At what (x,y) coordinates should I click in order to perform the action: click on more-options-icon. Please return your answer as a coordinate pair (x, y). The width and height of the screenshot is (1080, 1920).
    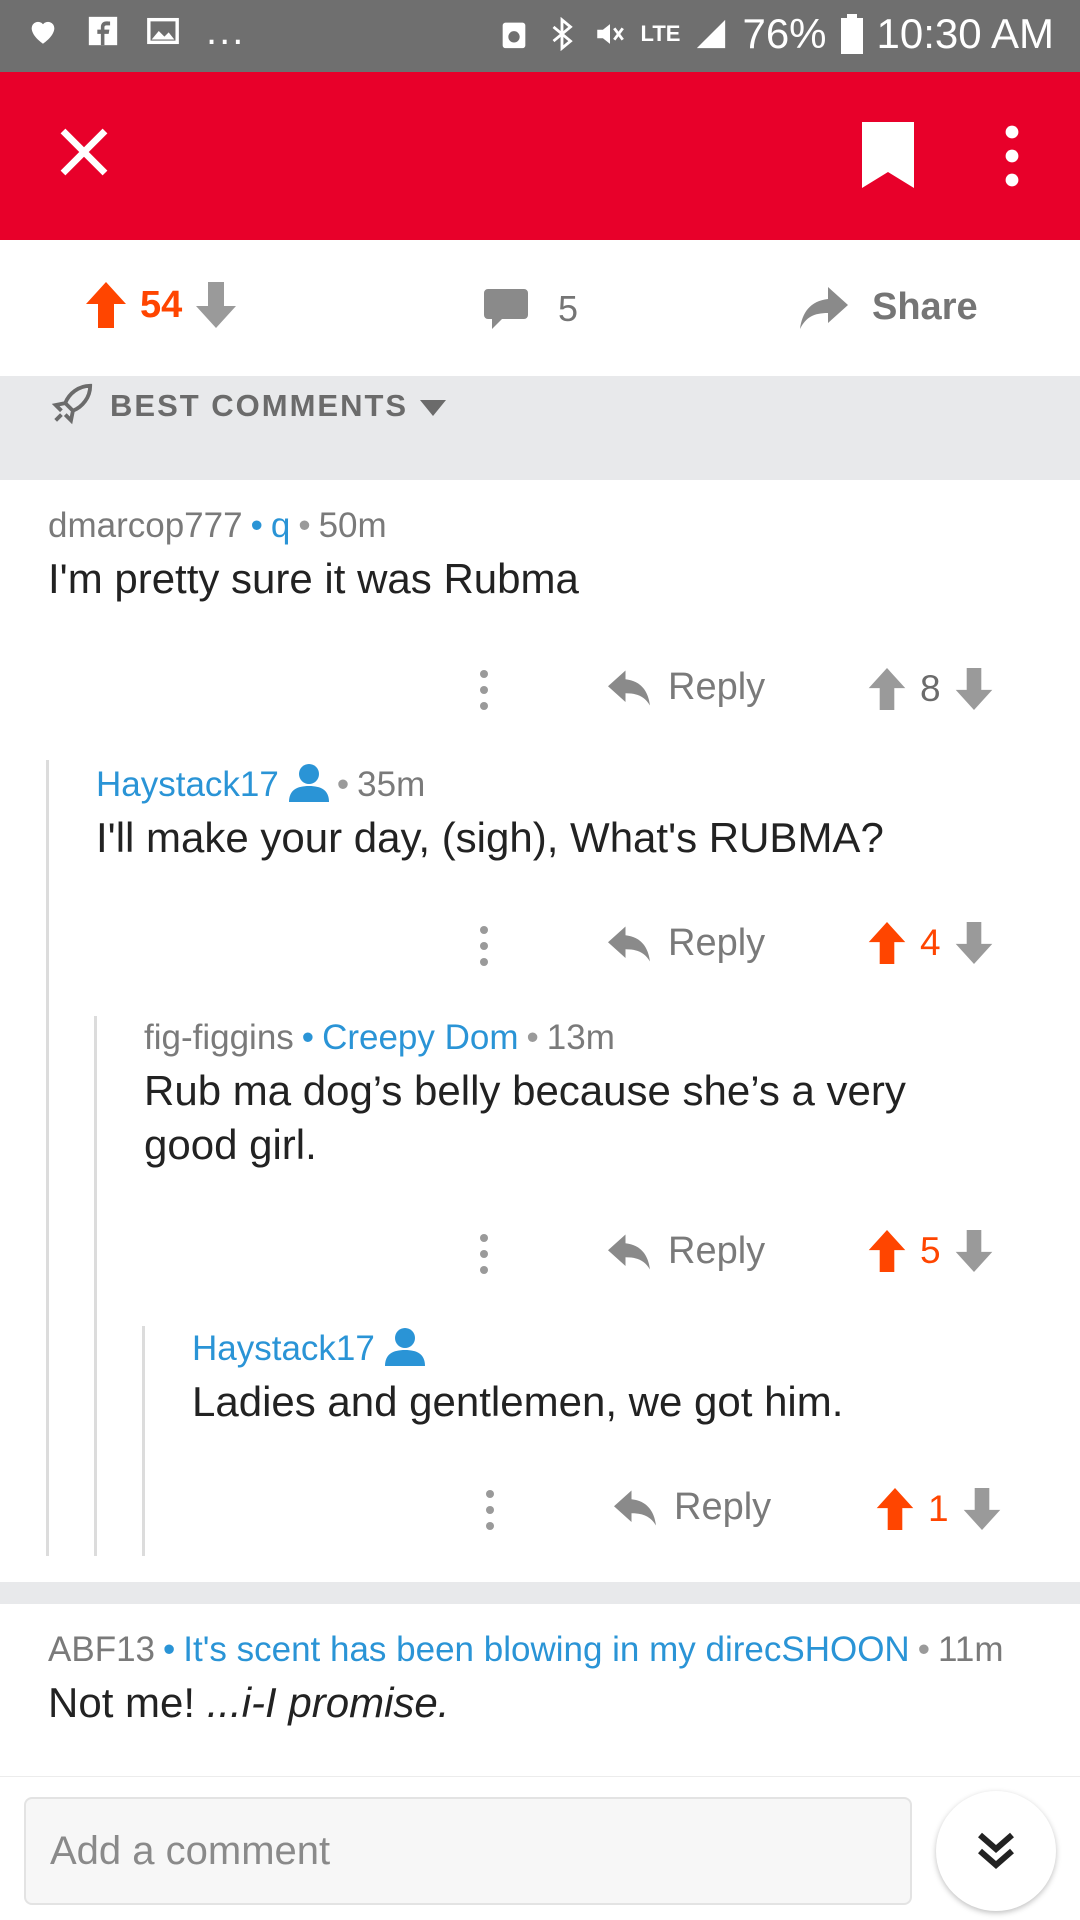
    Looking at the image, I should click on (1012, 156).